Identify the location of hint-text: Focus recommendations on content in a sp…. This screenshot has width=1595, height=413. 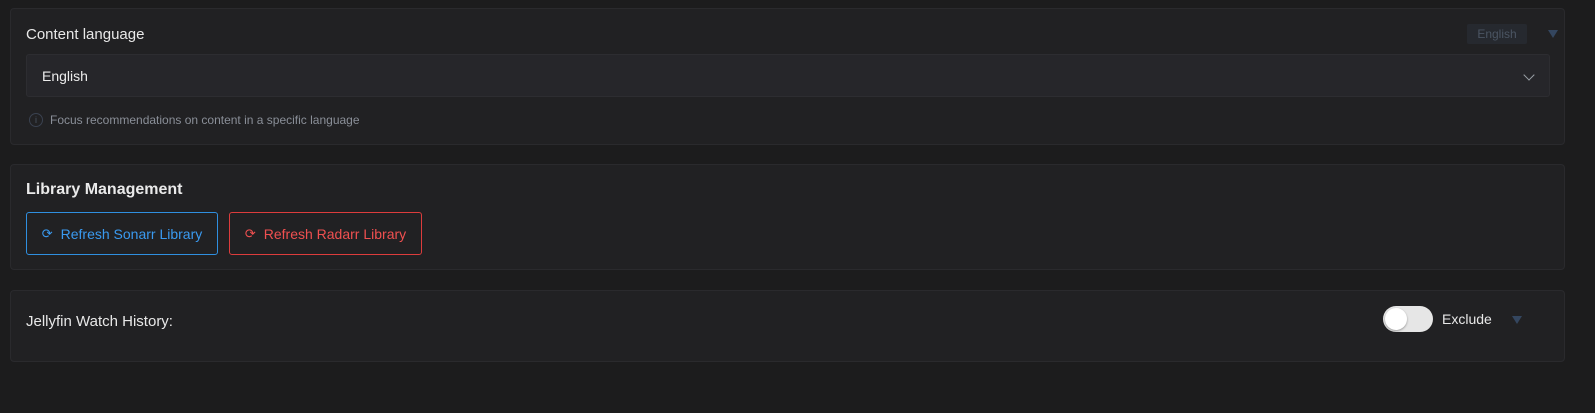
(205, 120).